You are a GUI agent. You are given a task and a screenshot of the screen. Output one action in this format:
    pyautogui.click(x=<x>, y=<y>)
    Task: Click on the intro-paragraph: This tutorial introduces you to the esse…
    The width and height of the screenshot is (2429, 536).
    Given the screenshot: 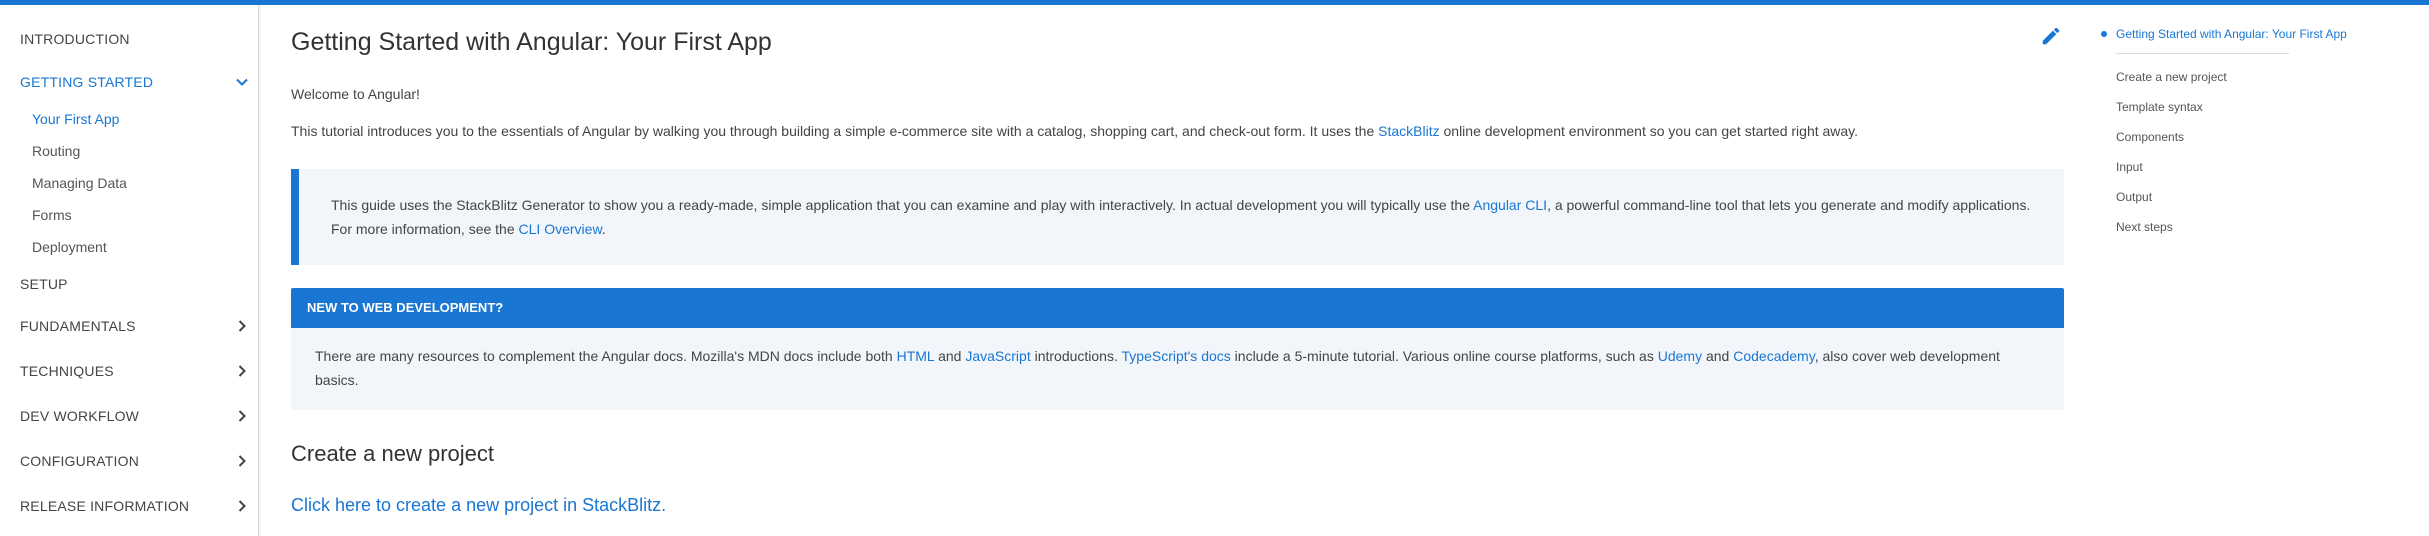 What is the action you would take?
    pyautogui.click(x=1074, y=131)
    